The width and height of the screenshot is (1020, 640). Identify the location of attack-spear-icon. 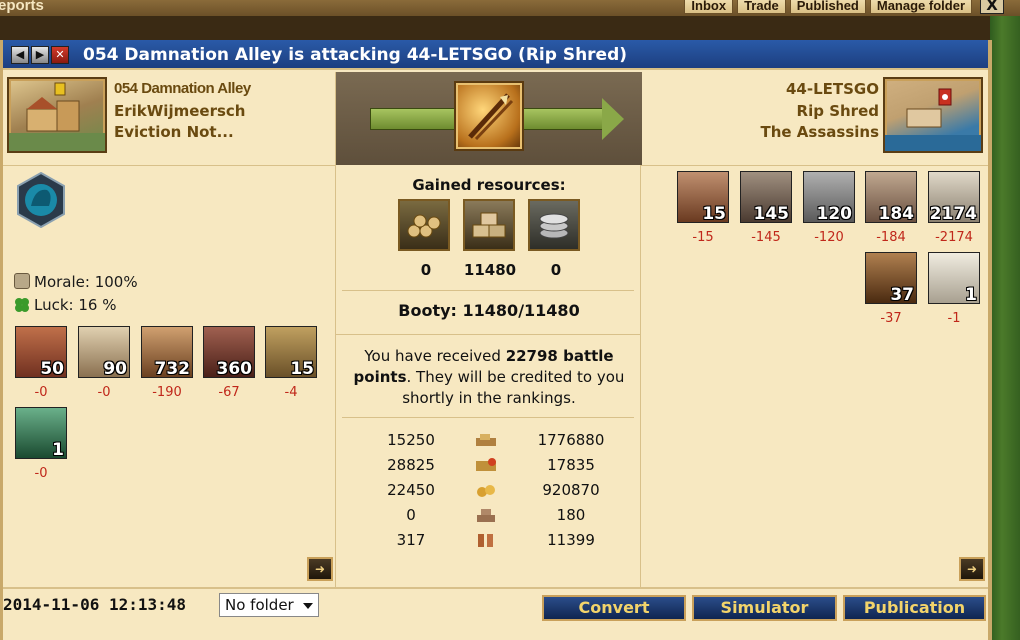
(489, 116).